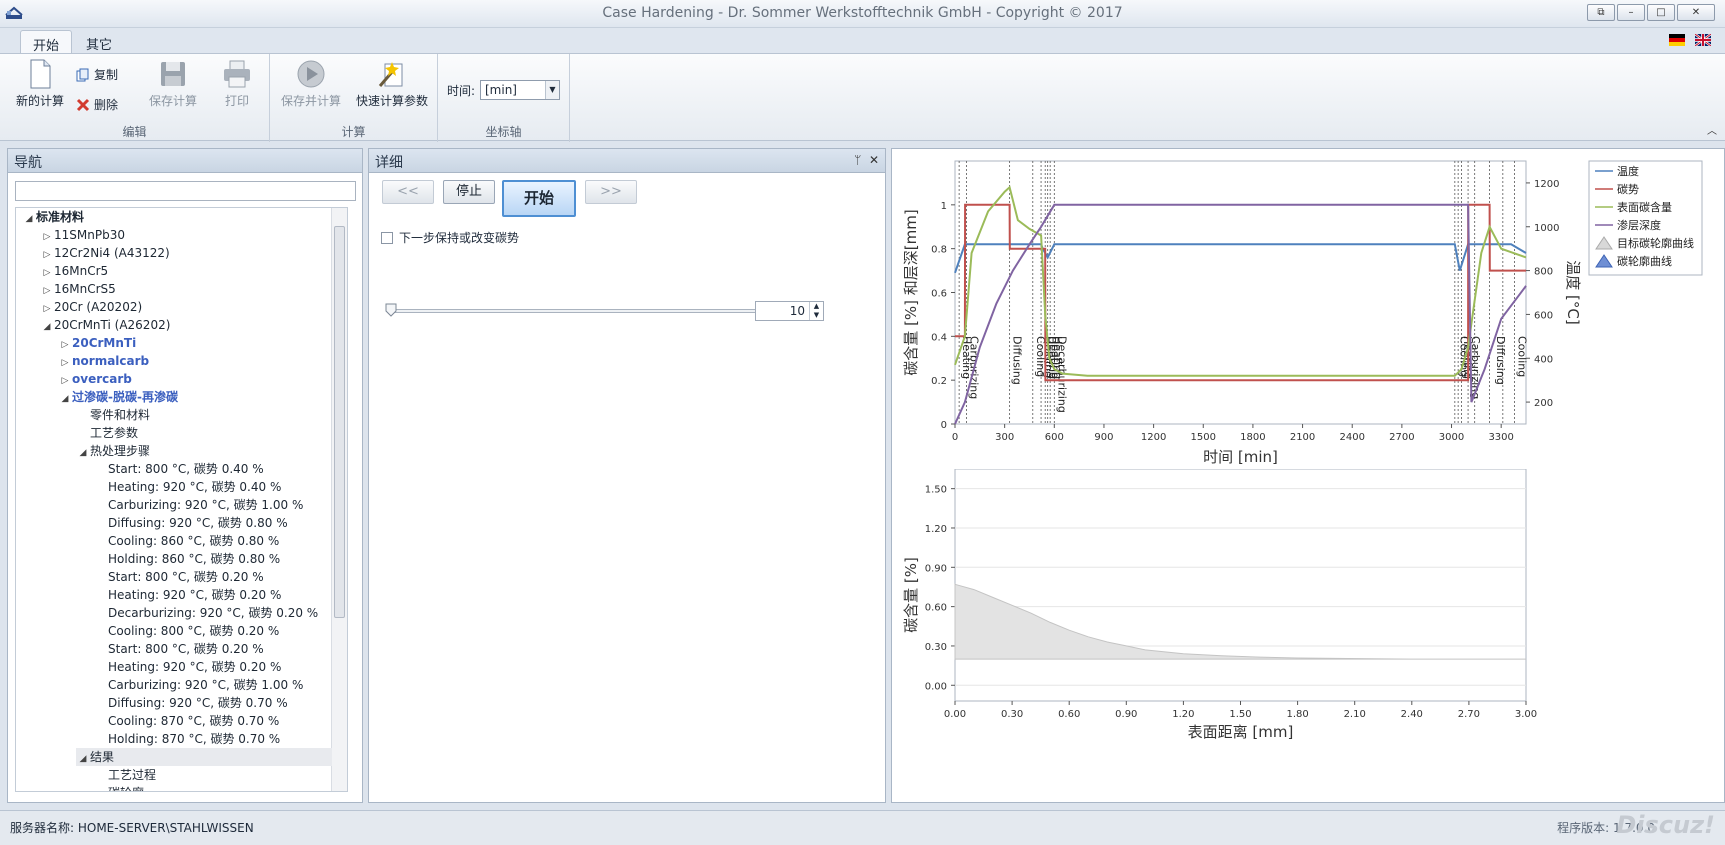 The image size is (1725, 845). Describe the element at coordinates (1696, 12) in the screenshot. I see `close-button: ✕` at that location.